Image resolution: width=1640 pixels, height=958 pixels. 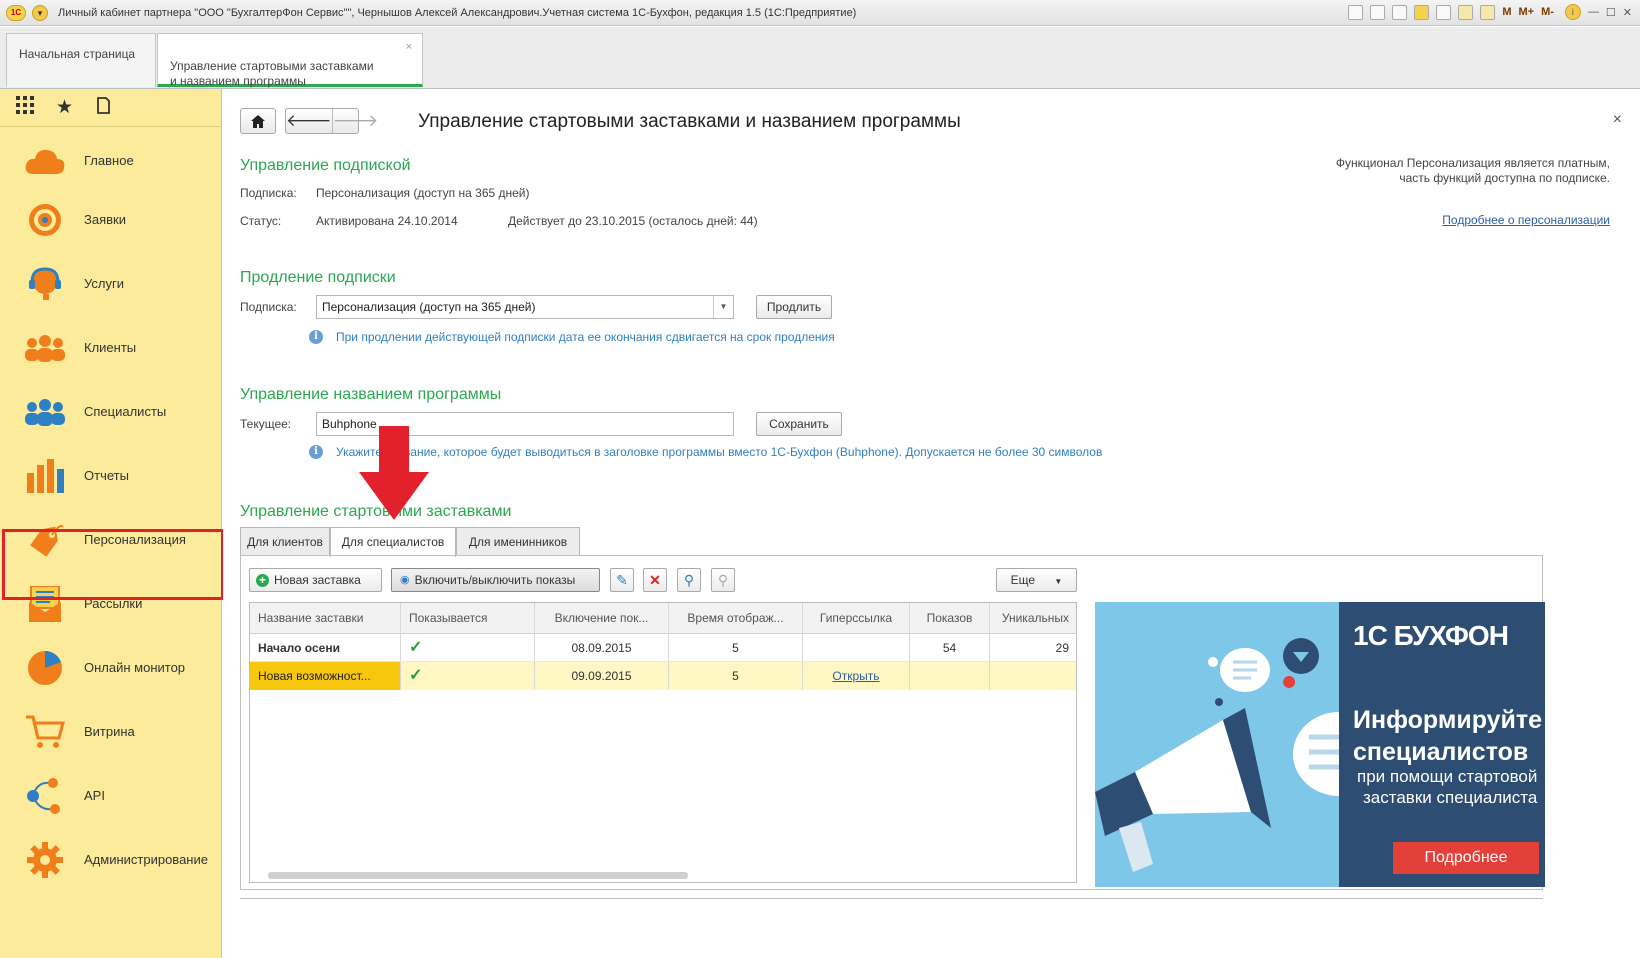 I want to click on sidebar-item-clients: Клиенты, so click(x=111, y=347).